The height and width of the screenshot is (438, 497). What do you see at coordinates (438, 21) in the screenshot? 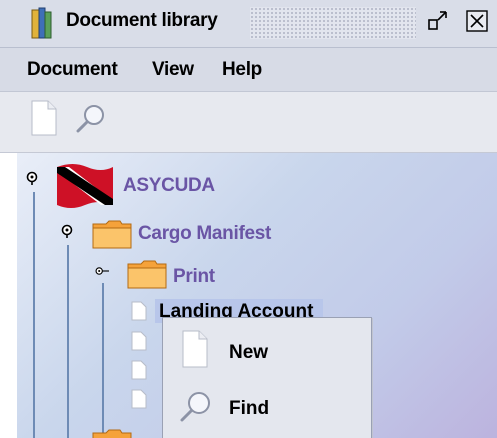
I see `restore-window-icon` at bounding box center [438, 21].